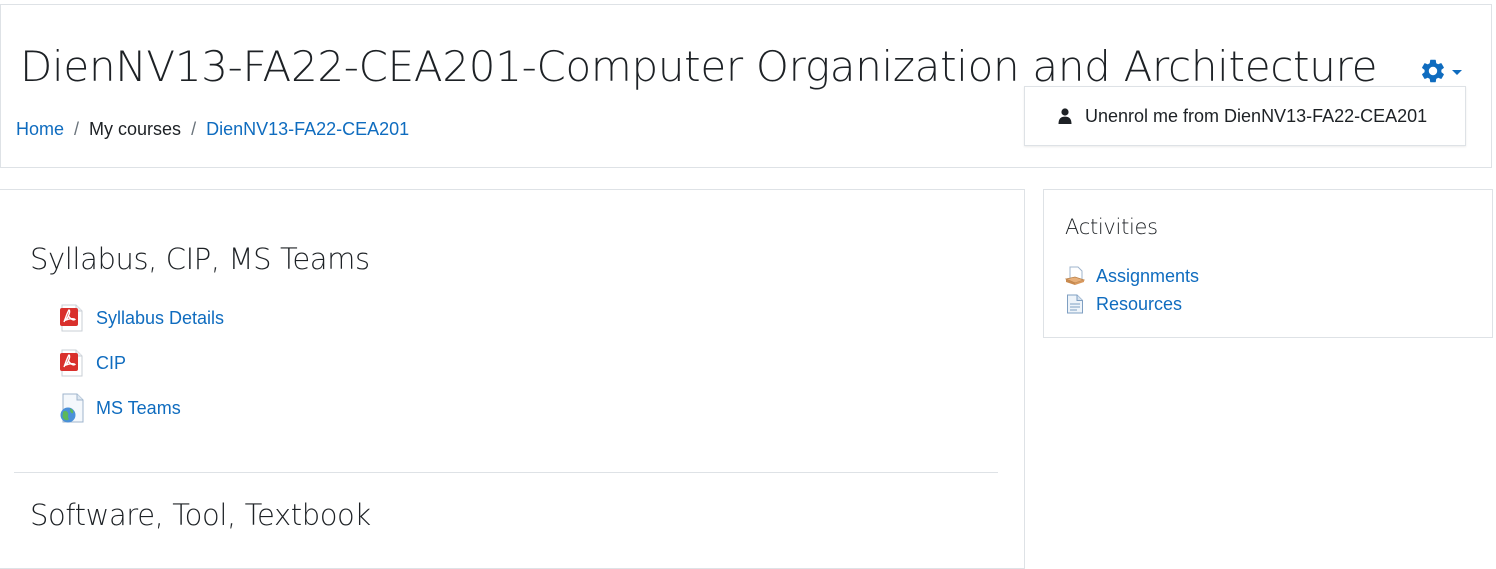  I want to click on activity-link: CIP, so click(111, 363).